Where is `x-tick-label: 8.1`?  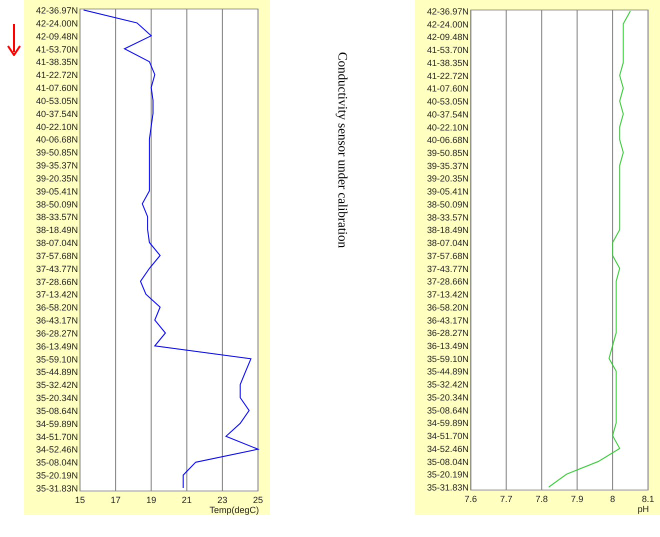
x-tick-label: 8.1 is located at coordinates (648, 499).